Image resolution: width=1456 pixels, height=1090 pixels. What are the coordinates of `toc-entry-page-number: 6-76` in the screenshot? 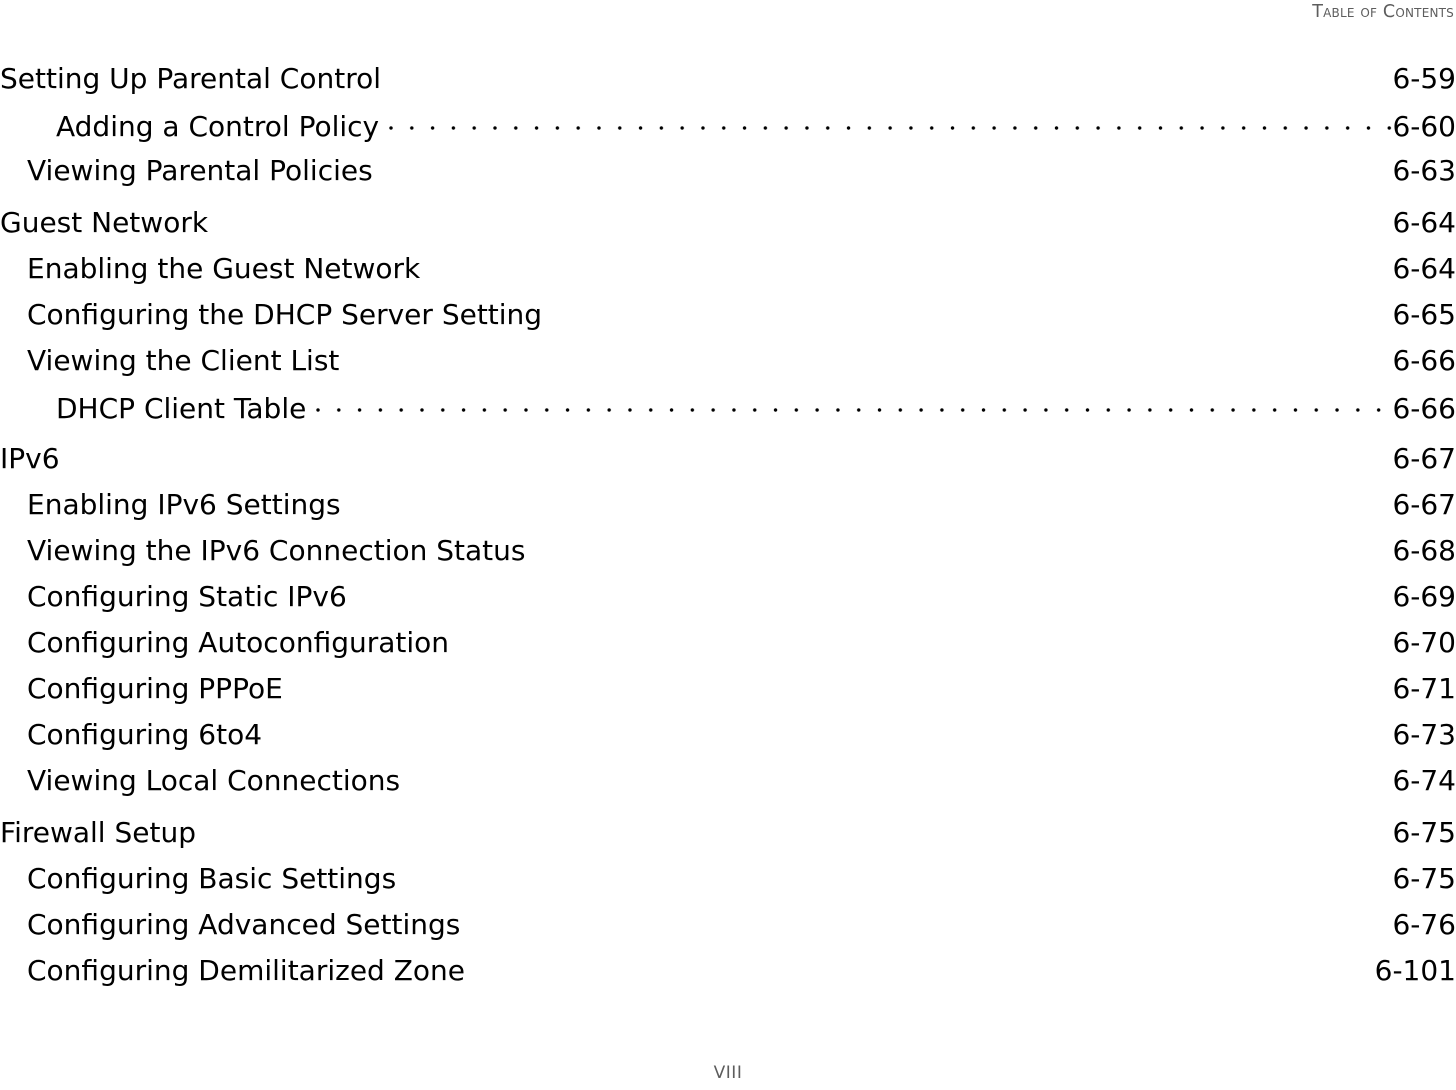 It's located at (1424, 924).